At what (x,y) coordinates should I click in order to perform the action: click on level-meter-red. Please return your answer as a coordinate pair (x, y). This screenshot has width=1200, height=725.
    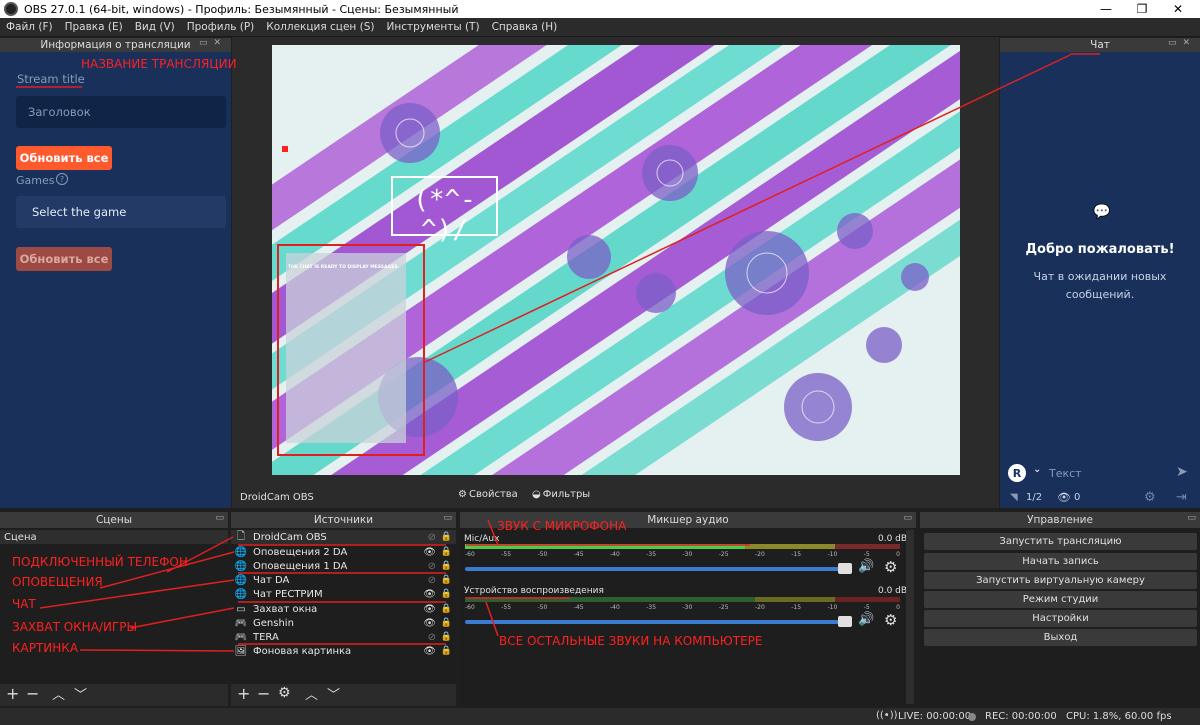
    Looking at the image, I should click on (867, 599).